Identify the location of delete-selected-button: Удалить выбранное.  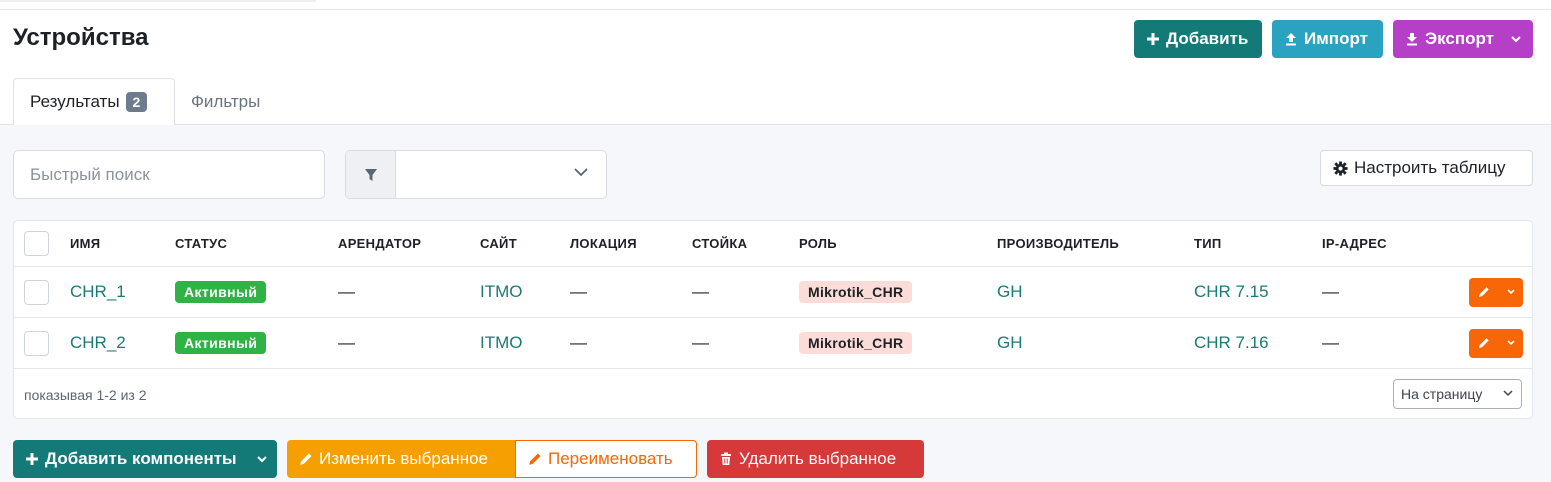
(815, 459).